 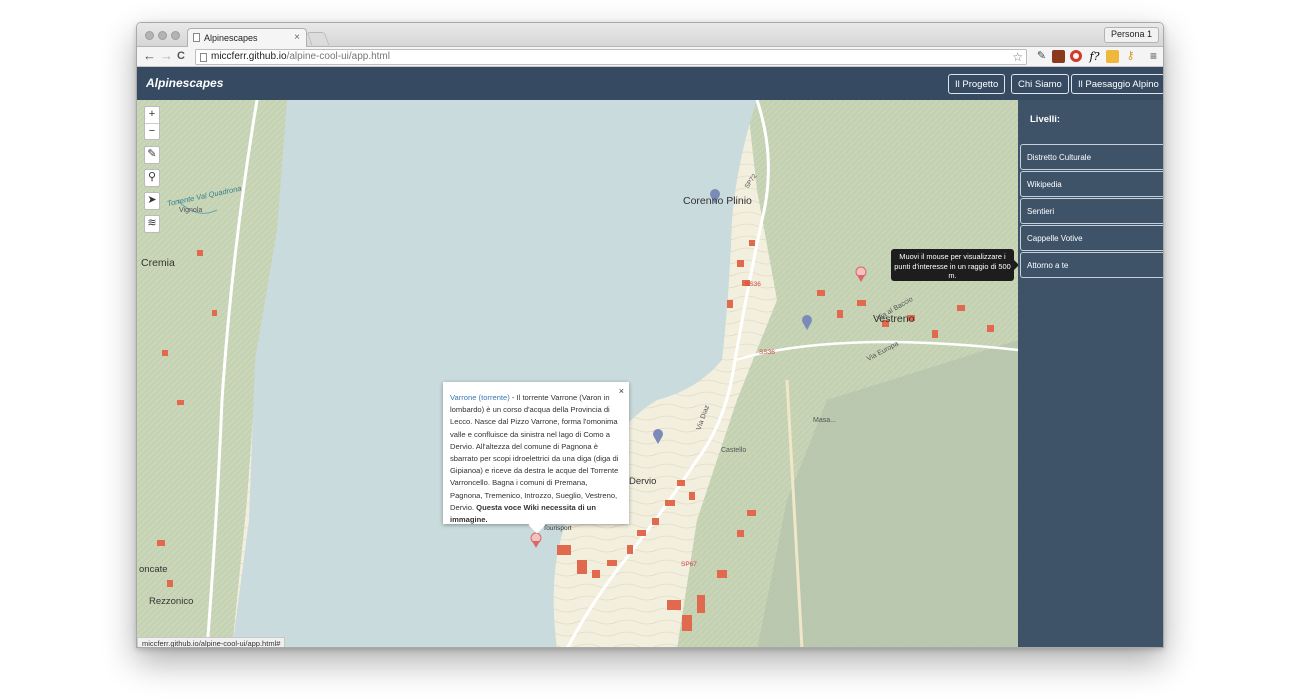 What do you see at coordinates (733, 450) in the screenshot?
I see `place-label-castello: Castello` at bounding box center [733, 450].